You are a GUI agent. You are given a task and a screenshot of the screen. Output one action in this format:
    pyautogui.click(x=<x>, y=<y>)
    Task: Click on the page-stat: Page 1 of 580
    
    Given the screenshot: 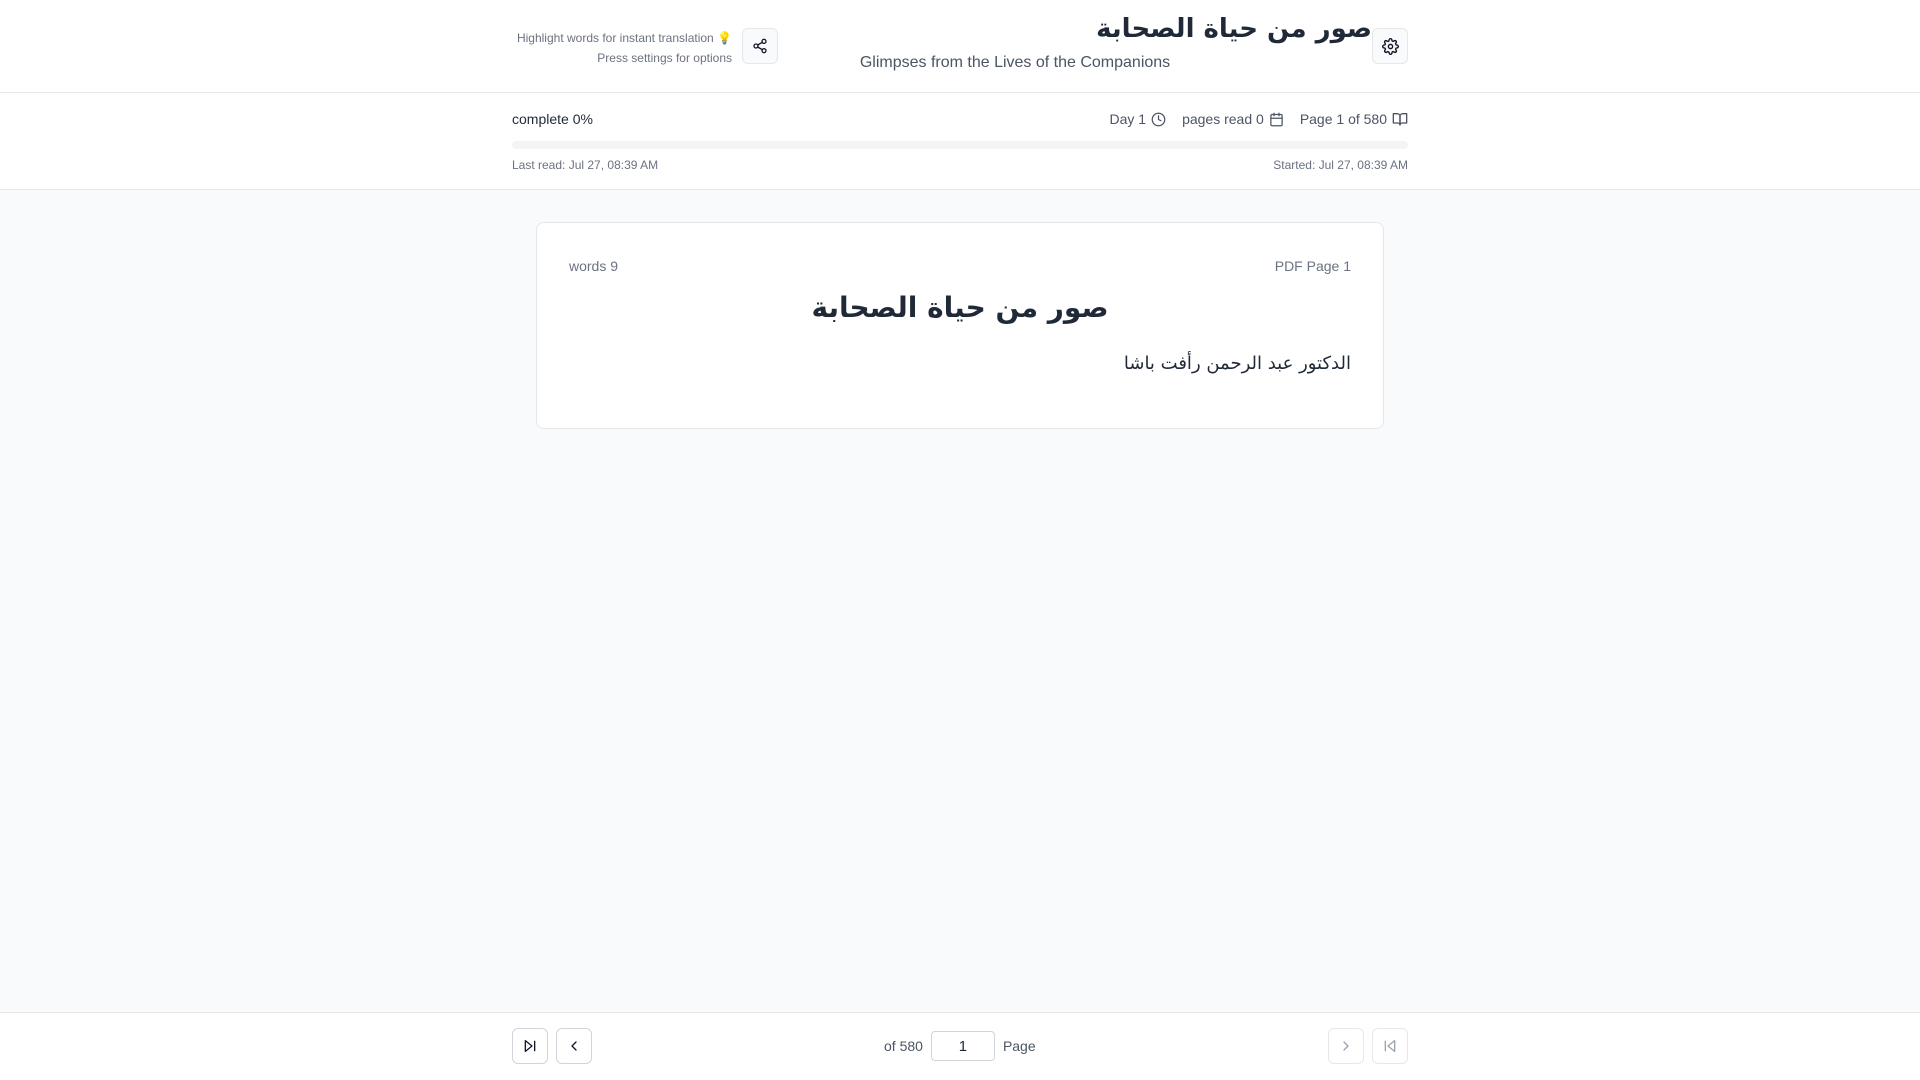 What is the action you would take?
    pyautogui.click(x=1354, y=119)
    